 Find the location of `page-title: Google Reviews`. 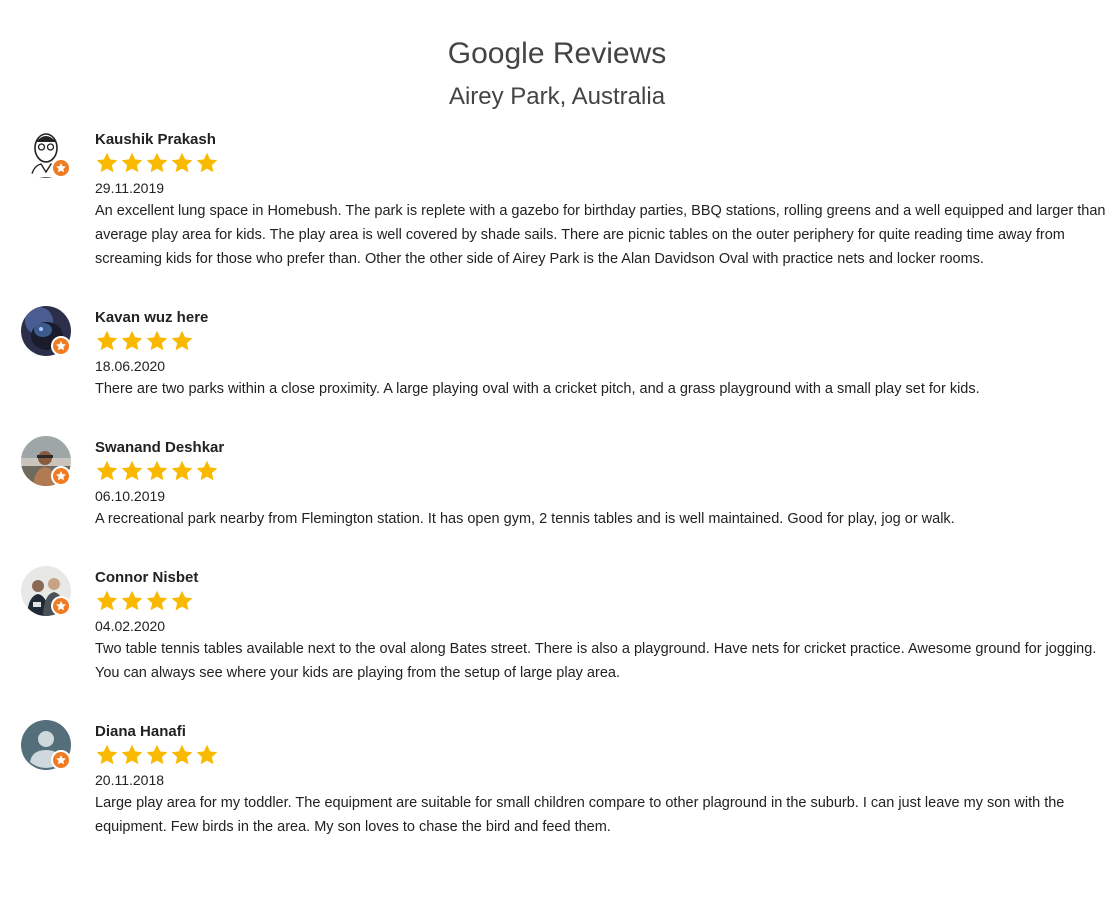

page-title: Google Reviews is located at coordinates (557, 53).